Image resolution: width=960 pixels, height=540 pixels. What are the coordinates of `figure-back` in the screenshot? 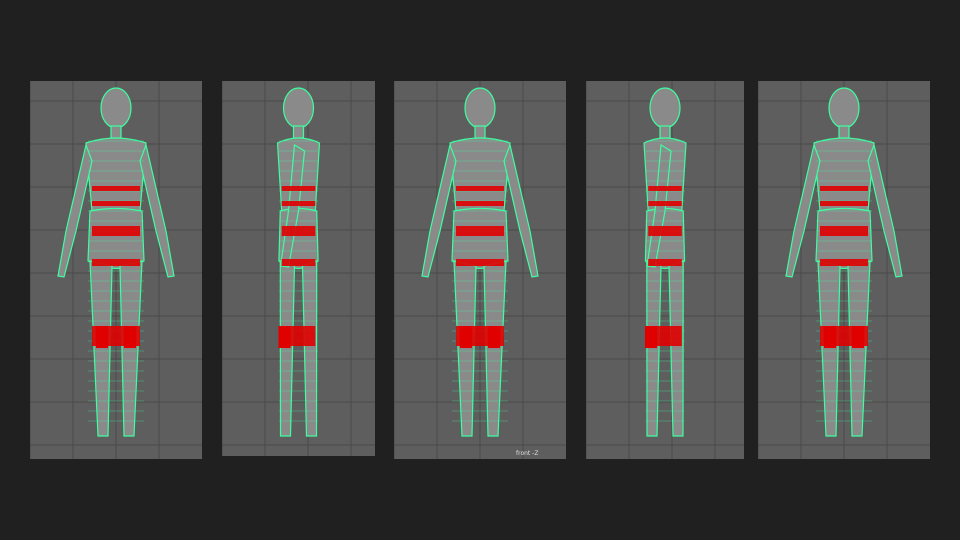 It's located at (116, 270).